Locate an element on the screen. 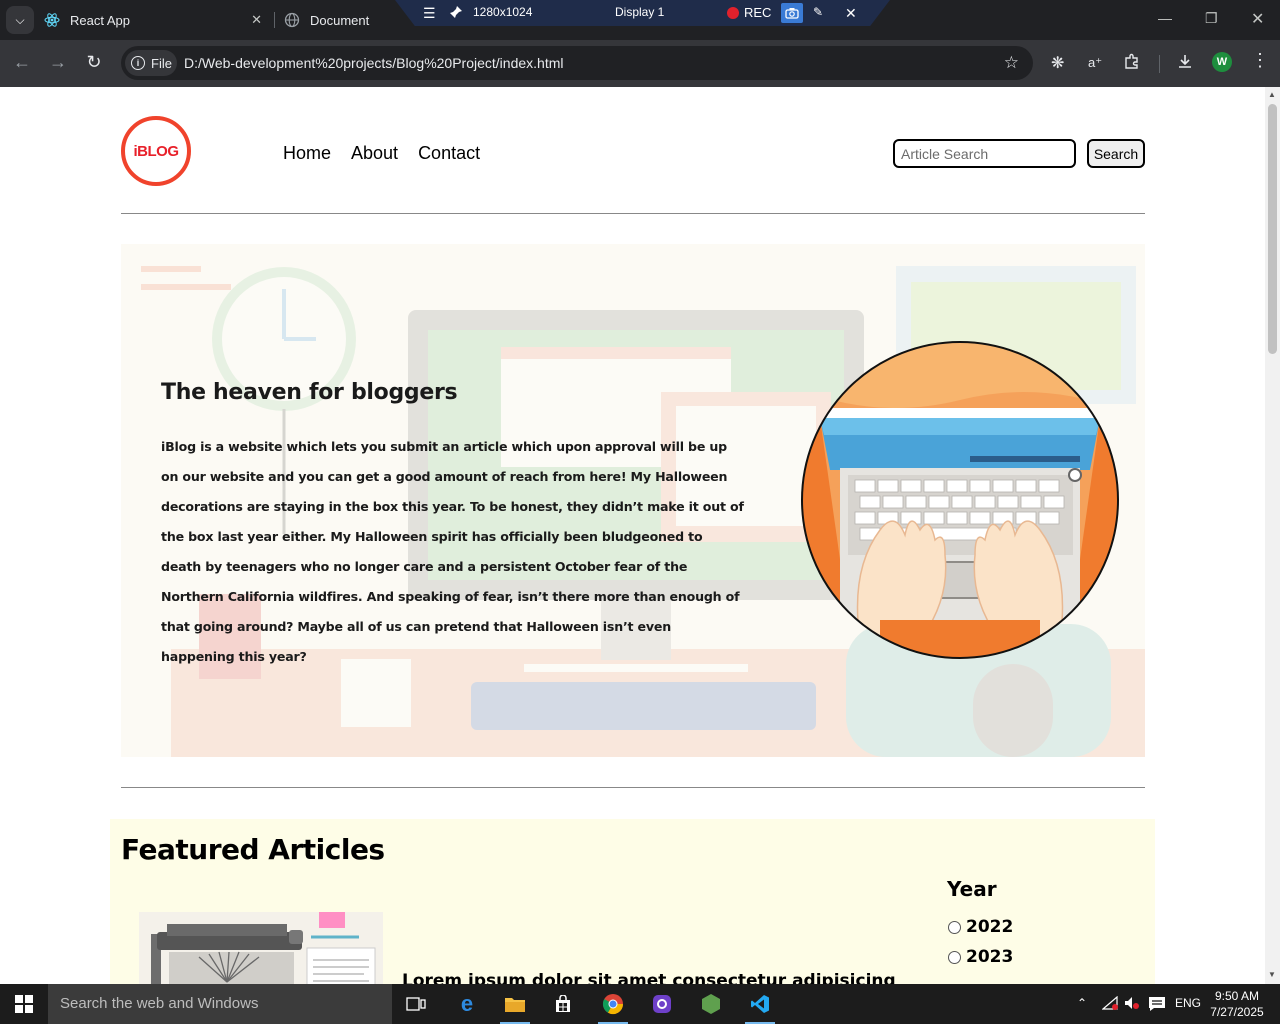  site-logo: iBLOG is located at coordinates (156, 151).